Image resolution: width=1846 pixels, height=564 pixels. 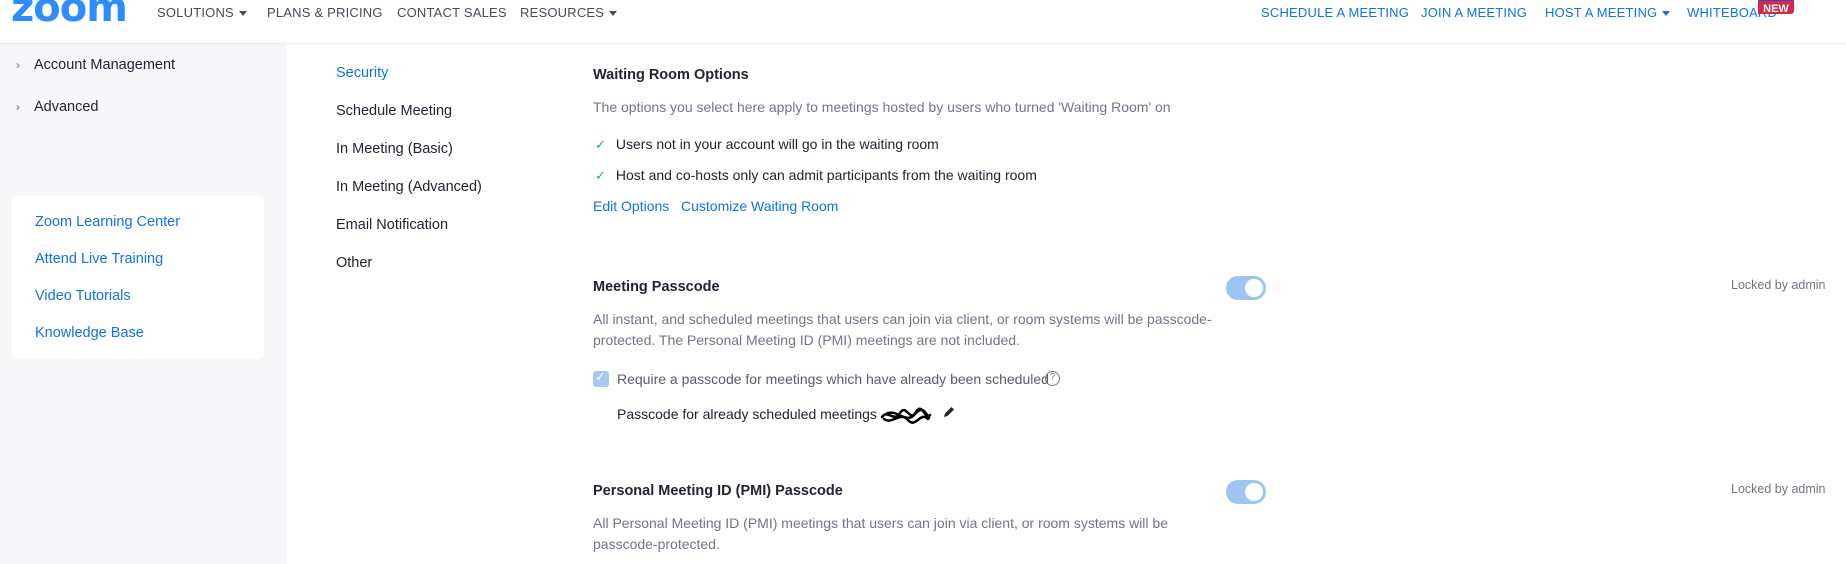 I want to click on subnav-email-notification: Email Notification, so click(x=392, y=225).